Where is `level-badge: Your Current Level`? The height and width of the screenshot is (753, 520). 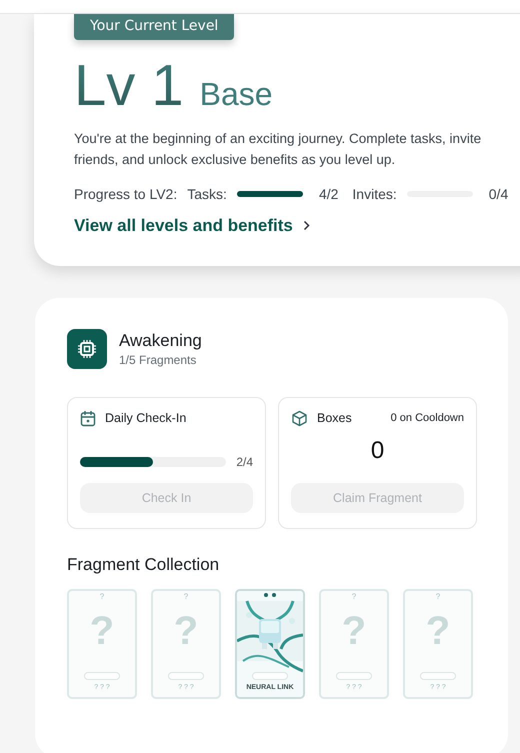 level-badge: Your Current Level is located at coordinates (154, 27).